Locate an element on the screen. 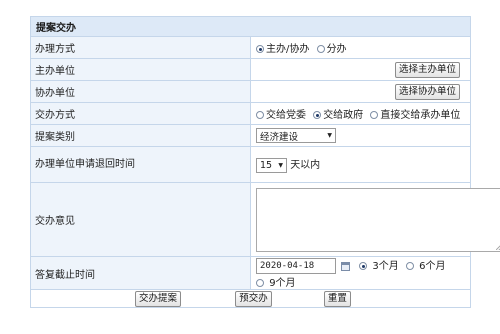 The image size is (500, 334). deadline-option-3m: 3个月 is located at coordinates (379, 266).